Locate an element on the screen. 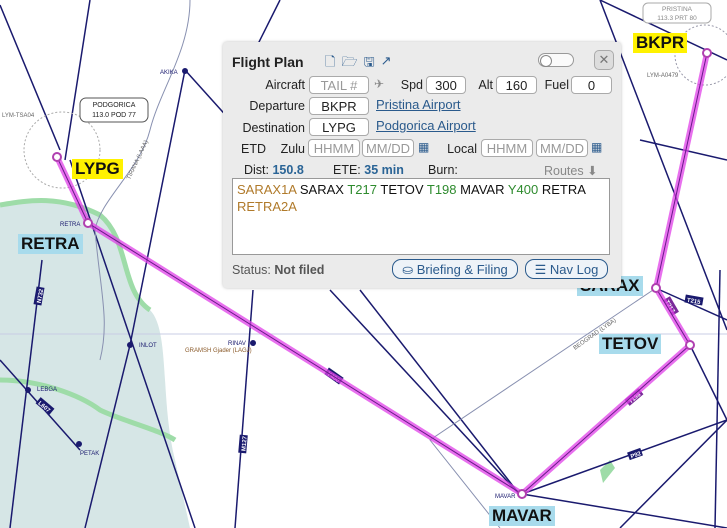 The height and width of the screenshot is (528, 727). navlog-label: Nav Log is located at coordinates (574, 269).